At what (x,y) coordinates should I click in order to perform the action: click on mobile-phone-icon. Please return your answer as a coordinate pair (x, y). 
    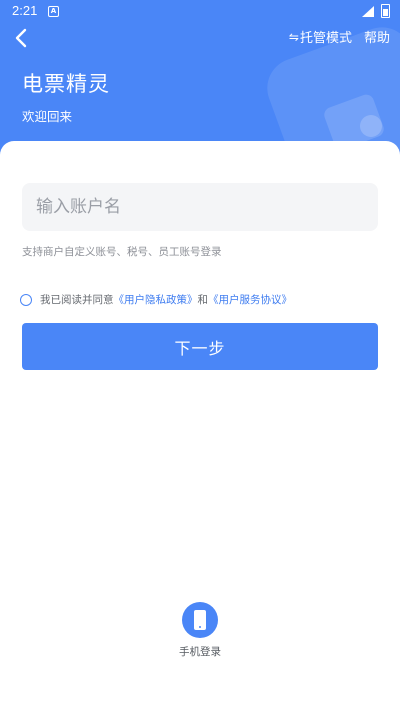
    Looking at the image, I should click on (200, 620).